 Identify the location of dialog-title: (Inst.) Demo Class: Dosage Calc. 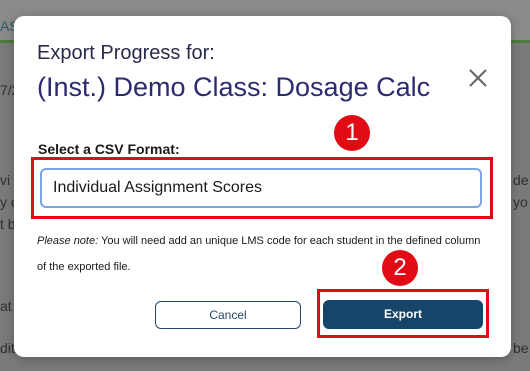
(234, 87).